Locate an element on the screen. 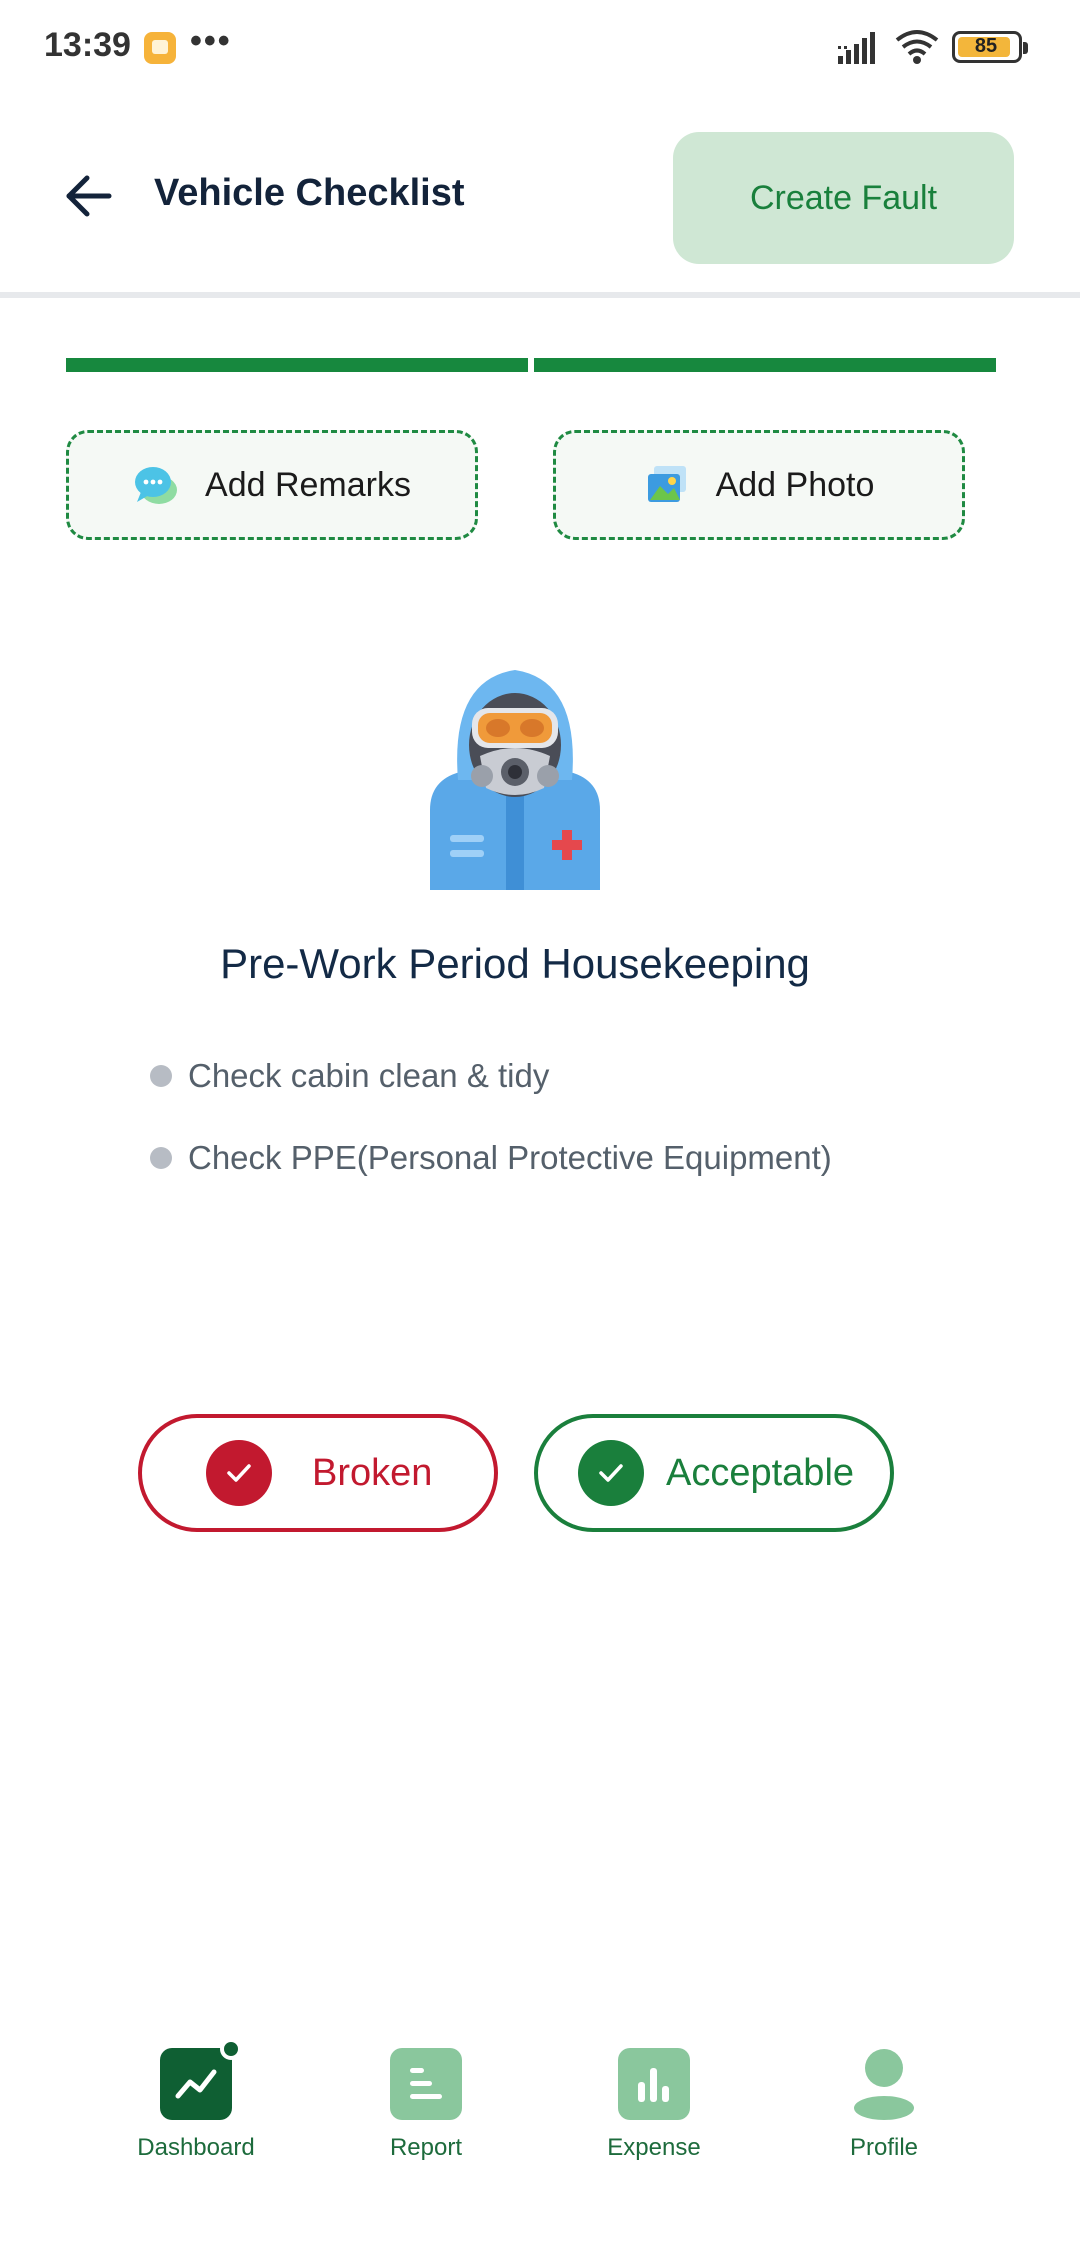 This screenshot has width=1080, height=2246. ppe-worker-illustration is located at coordinates (515, 780).